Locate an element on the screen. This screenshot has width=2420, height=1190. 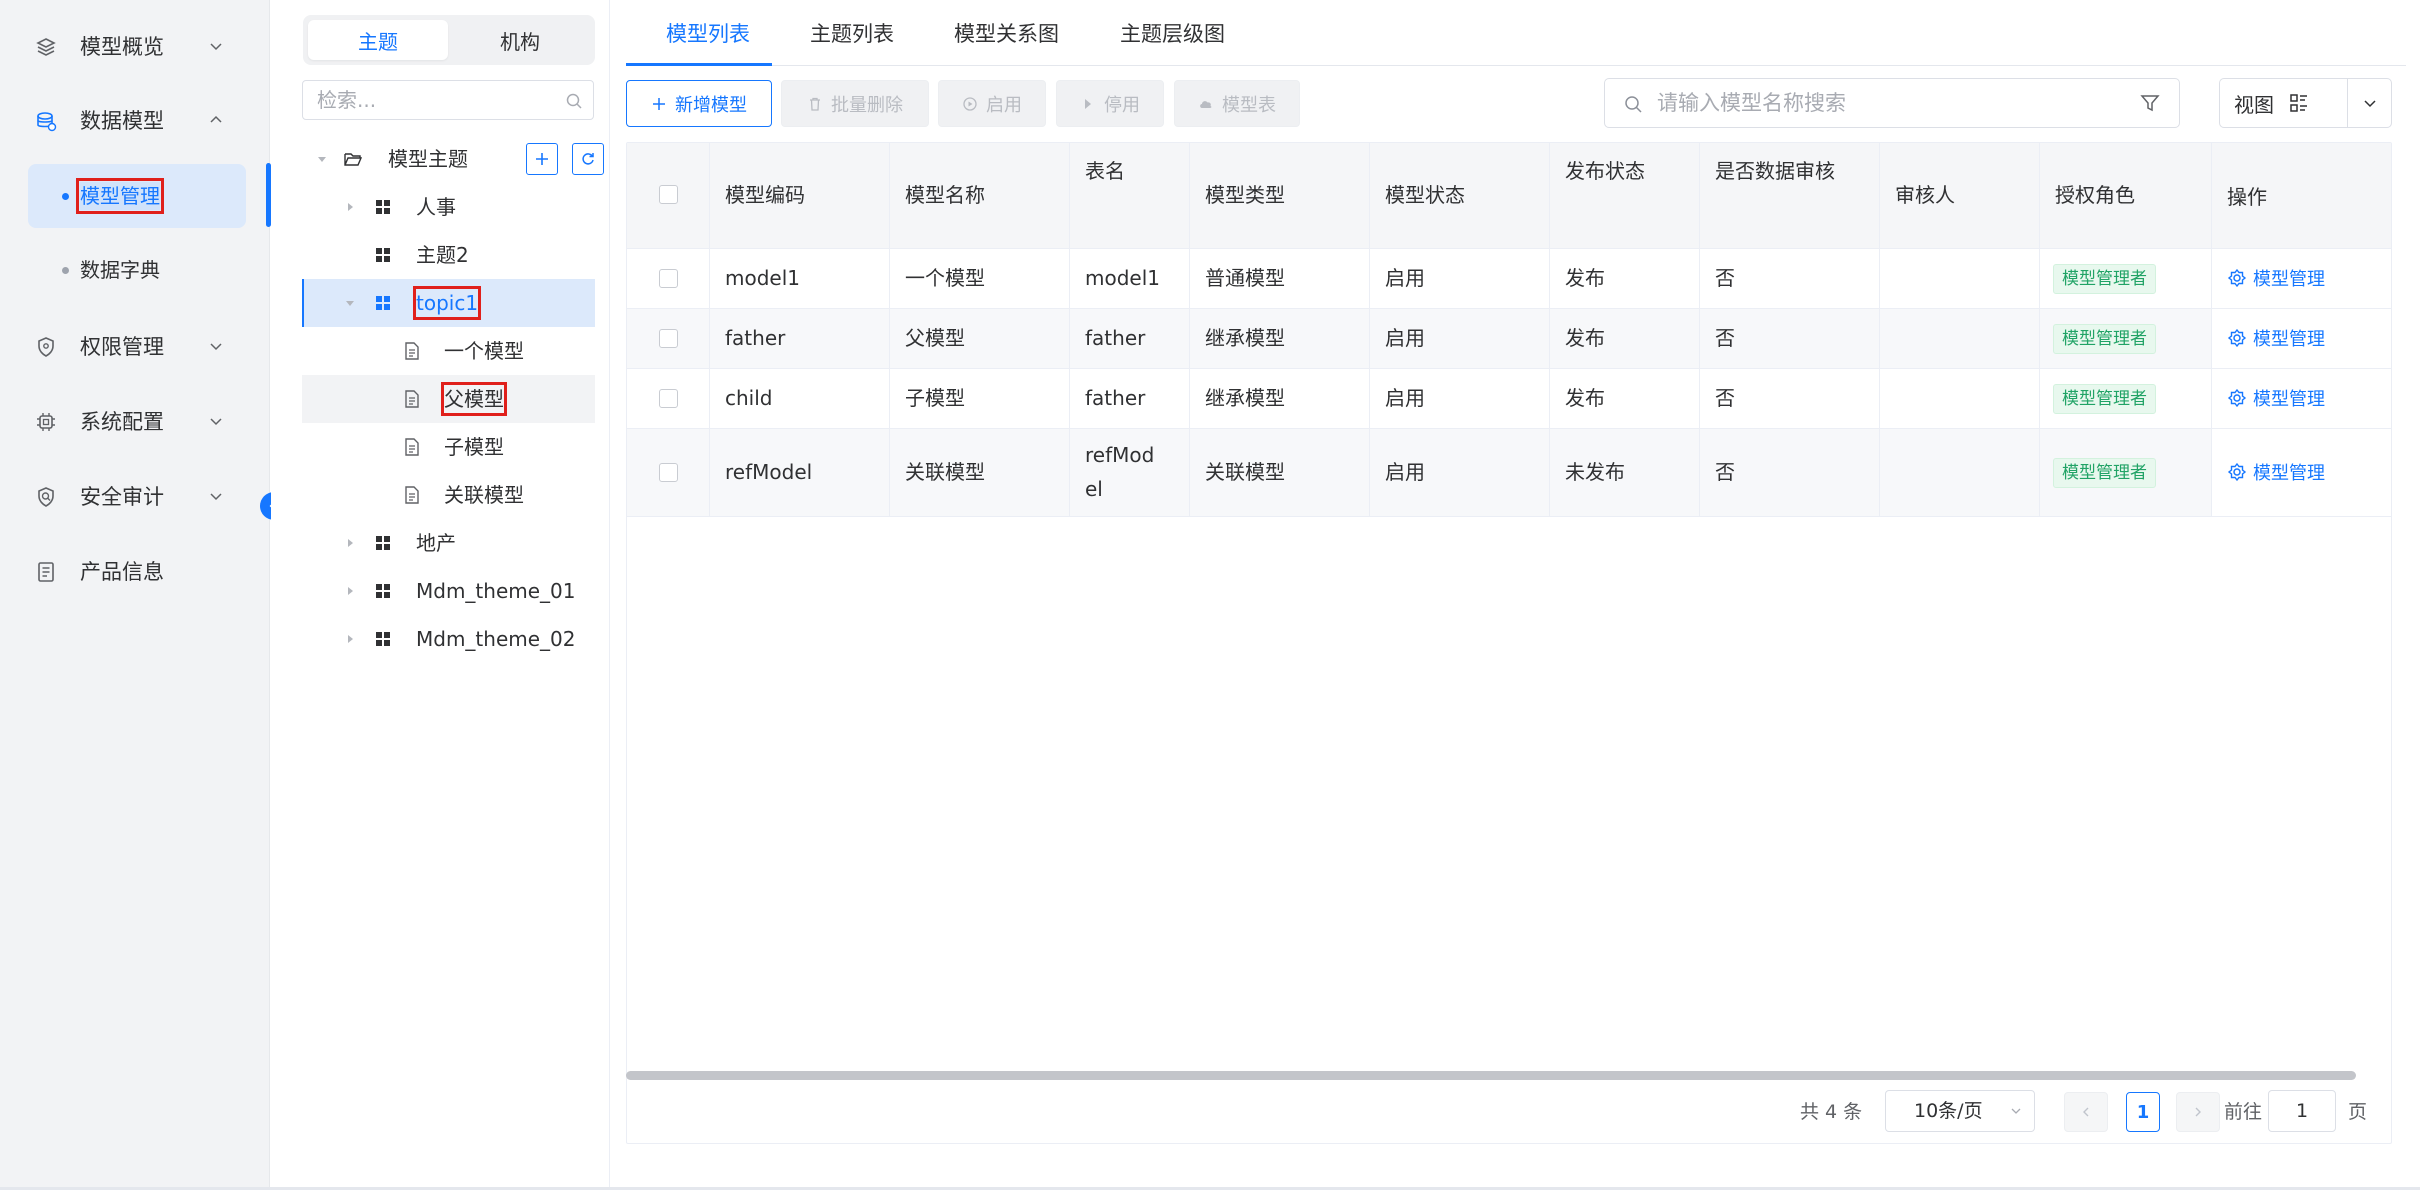
tree-node: 父模型 is located at coordinates (448, 399).